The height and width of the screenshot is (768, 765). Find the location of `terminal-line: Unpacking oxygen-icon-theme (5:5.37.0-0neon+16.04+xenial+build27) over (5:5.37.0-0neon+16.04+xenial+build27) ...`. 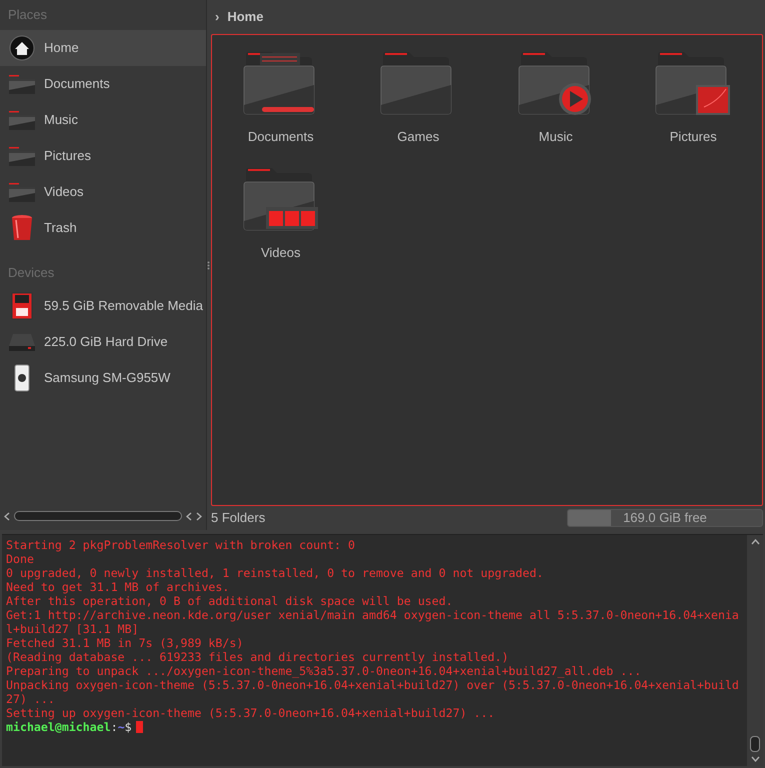

terminal-line: Unpacking oxygen-icon-theme (5:5.37.0-0neon+16.04+xenial+build27) over (5:5.37.0-0neon+16.04+xenial+build27) ... is located at coordinates (373, 692).